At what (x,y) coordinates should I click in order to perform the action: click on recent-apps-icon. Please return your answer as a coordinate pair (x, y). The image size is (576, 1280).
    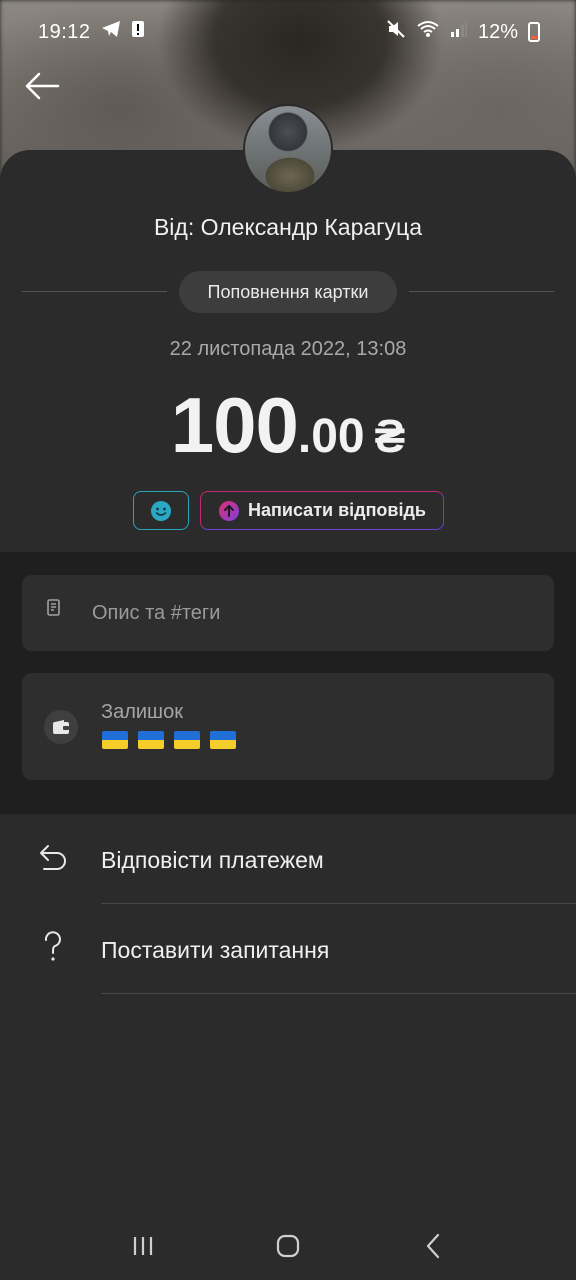
    Looking at the image, I should click on (142, 1246).